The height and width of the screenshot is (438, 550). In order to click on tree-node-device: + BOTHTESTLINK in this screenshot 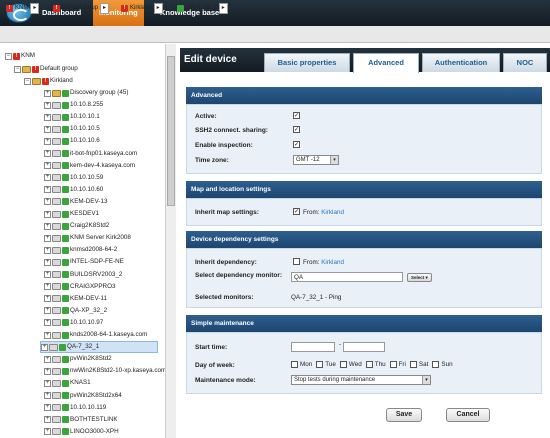, I will do `click(81, 420)`.